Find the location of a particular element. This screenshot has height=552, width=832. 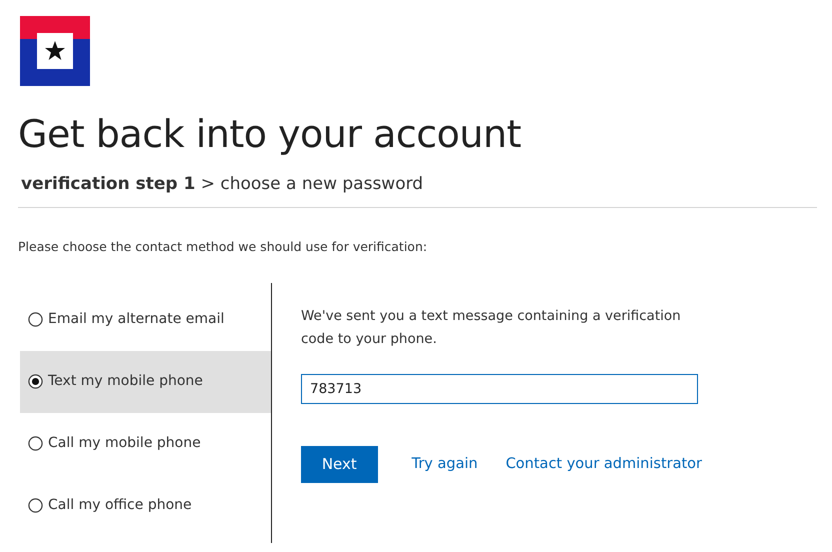

contact-option: Text my mobile phone is located at coordinates (145, 381).